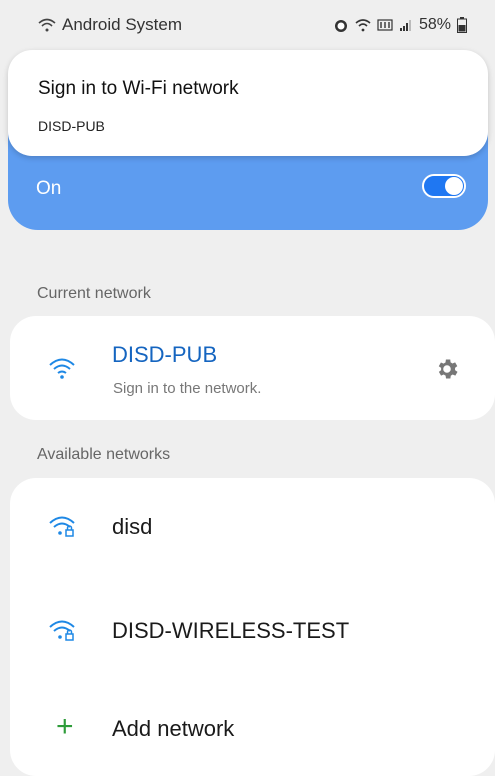 The width and height of the screenshot is (495, 776). I want to click on network-item-disd: disd, so click(252, 526).